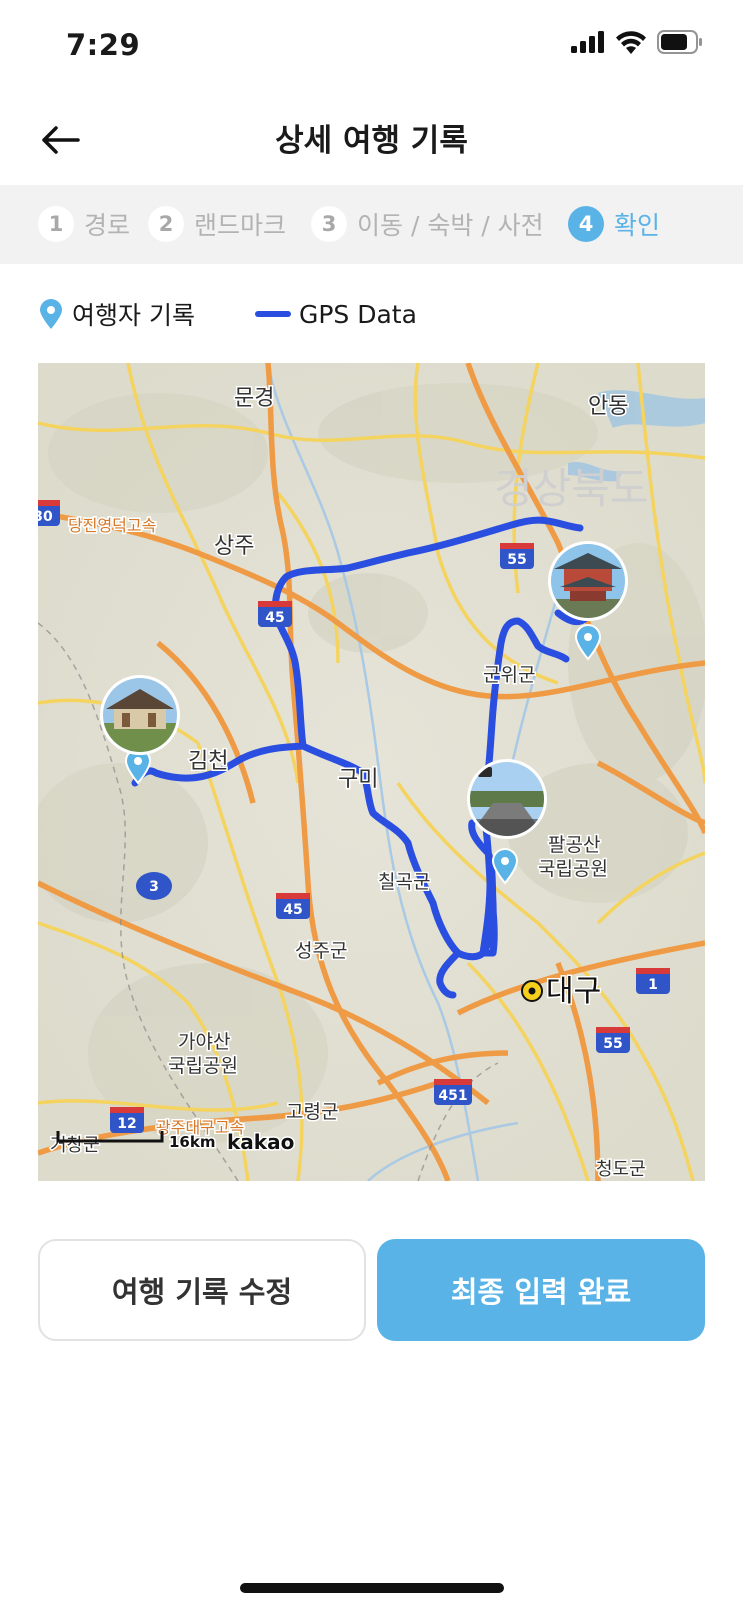 The width and height of the screenshot is (743, 1608). Describe the element at coordinates (404, 882) in the screenshot. I see `label-chilgok: 칠곡군` at that location.